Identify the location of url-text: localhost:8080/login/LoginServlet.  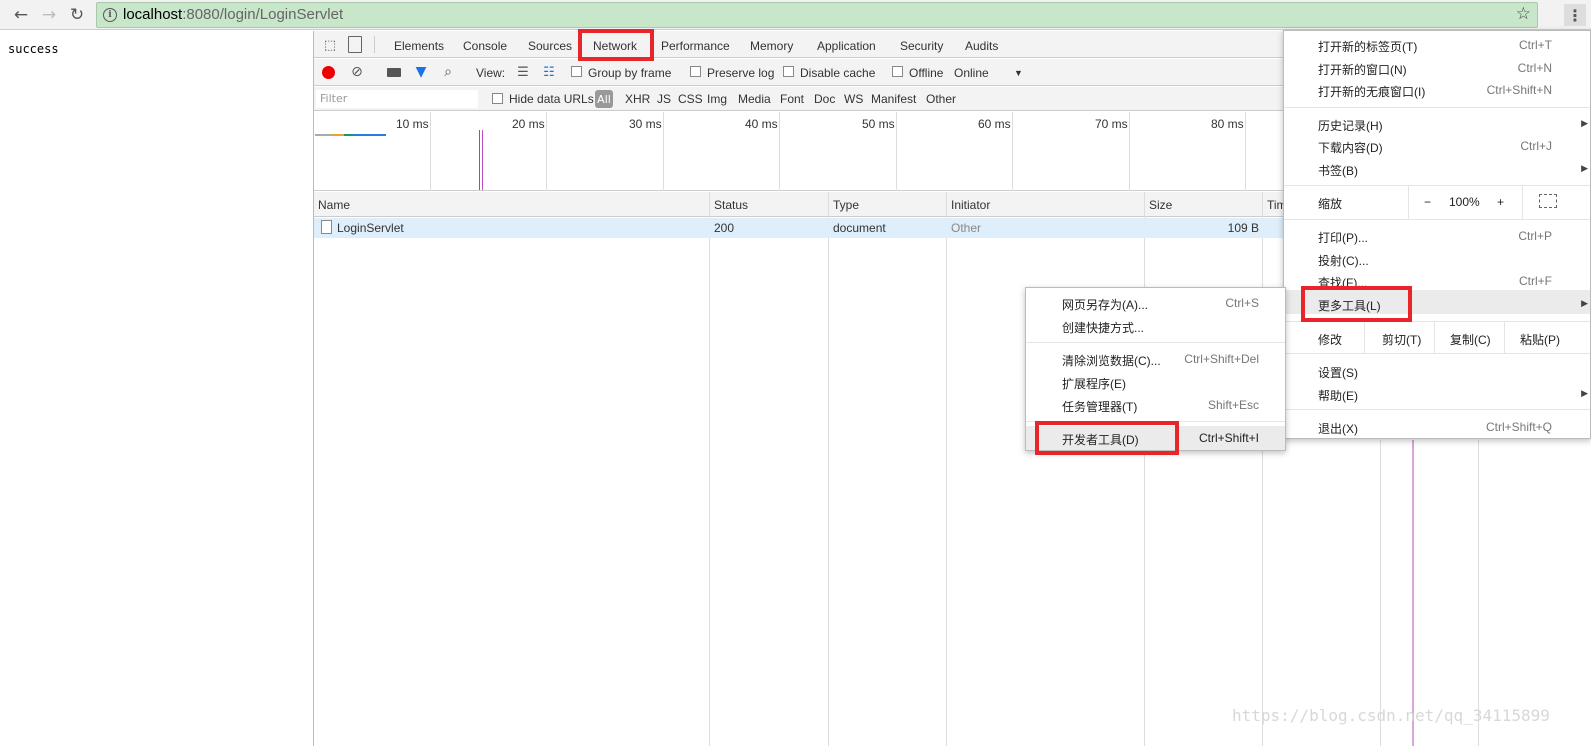
(233, 14).